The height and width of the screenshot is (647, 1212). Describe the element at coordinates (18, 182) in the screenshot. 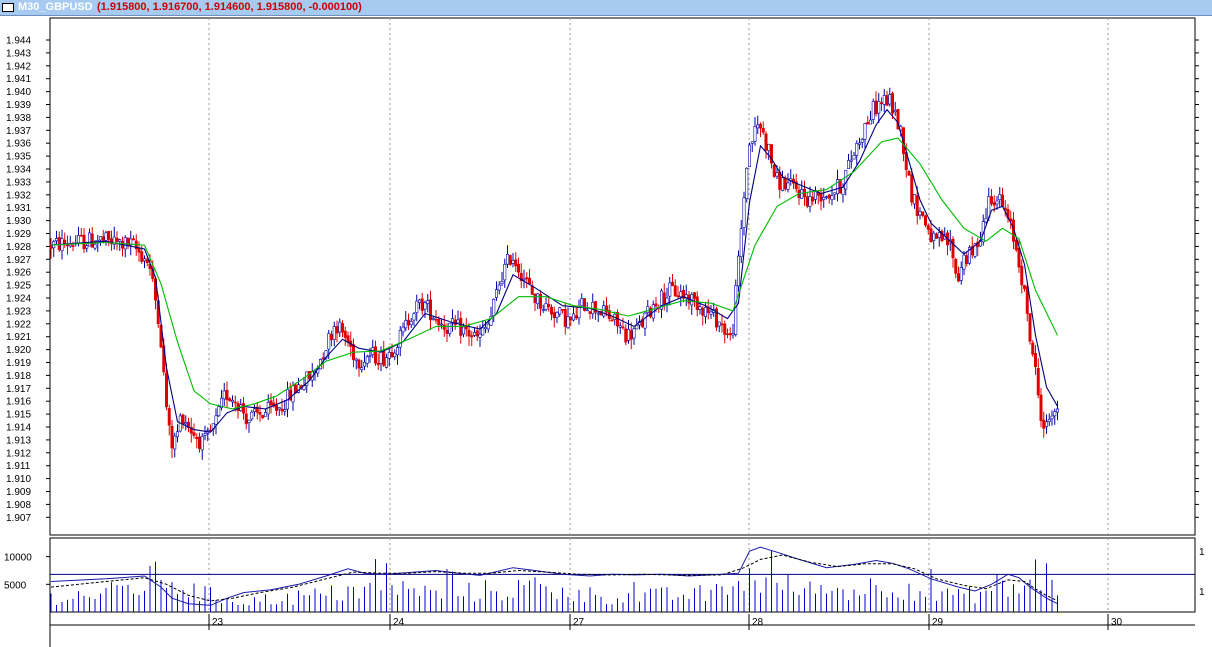

I see `y-tick-label: 1.933` at that location.